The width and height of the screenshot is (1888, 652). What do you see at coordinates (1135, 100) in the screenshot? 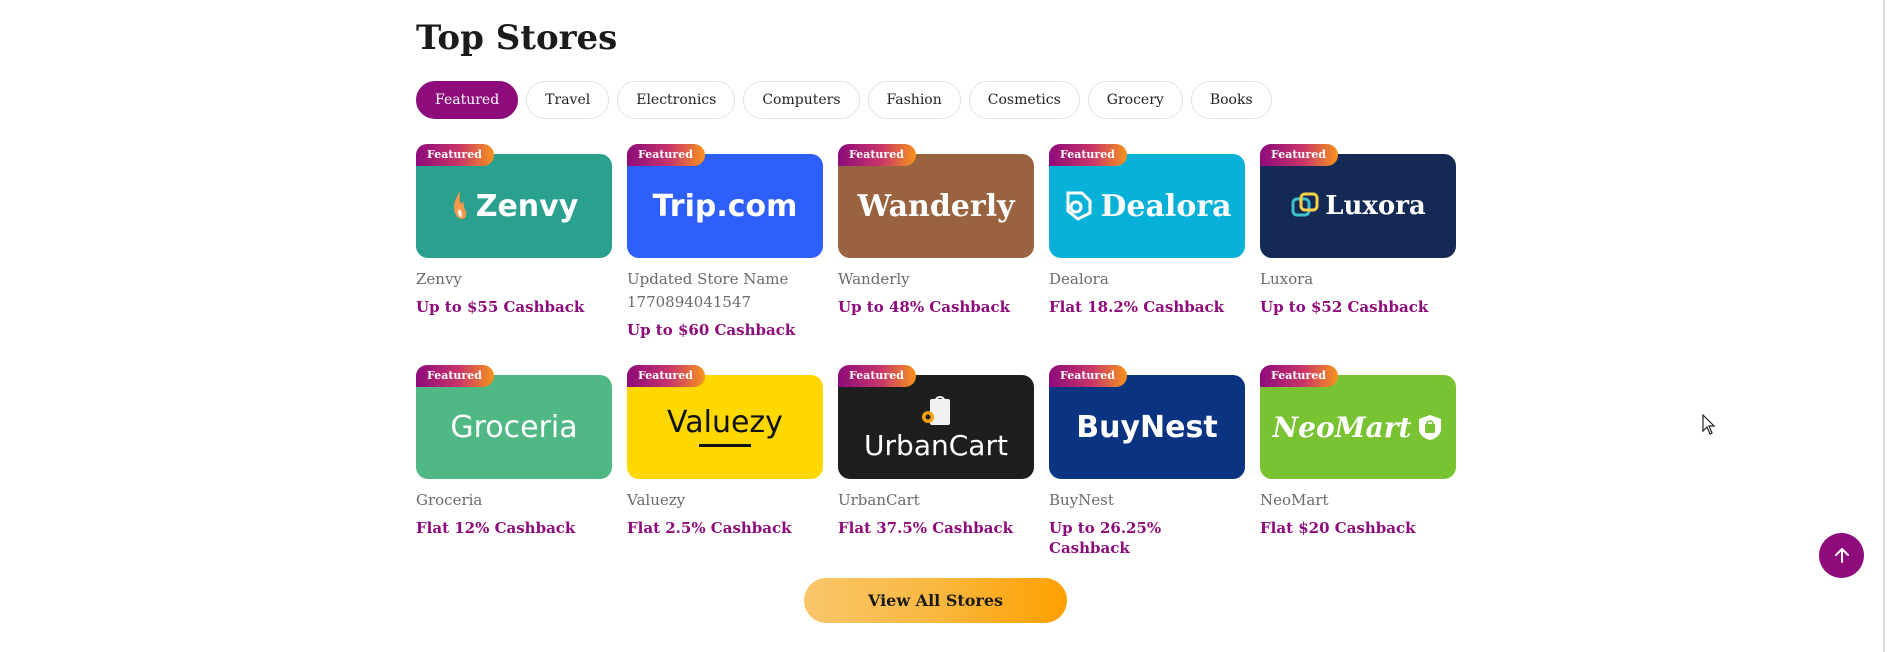
I see `tab-grocery: Grocery` at bounding box center [1135, 100].